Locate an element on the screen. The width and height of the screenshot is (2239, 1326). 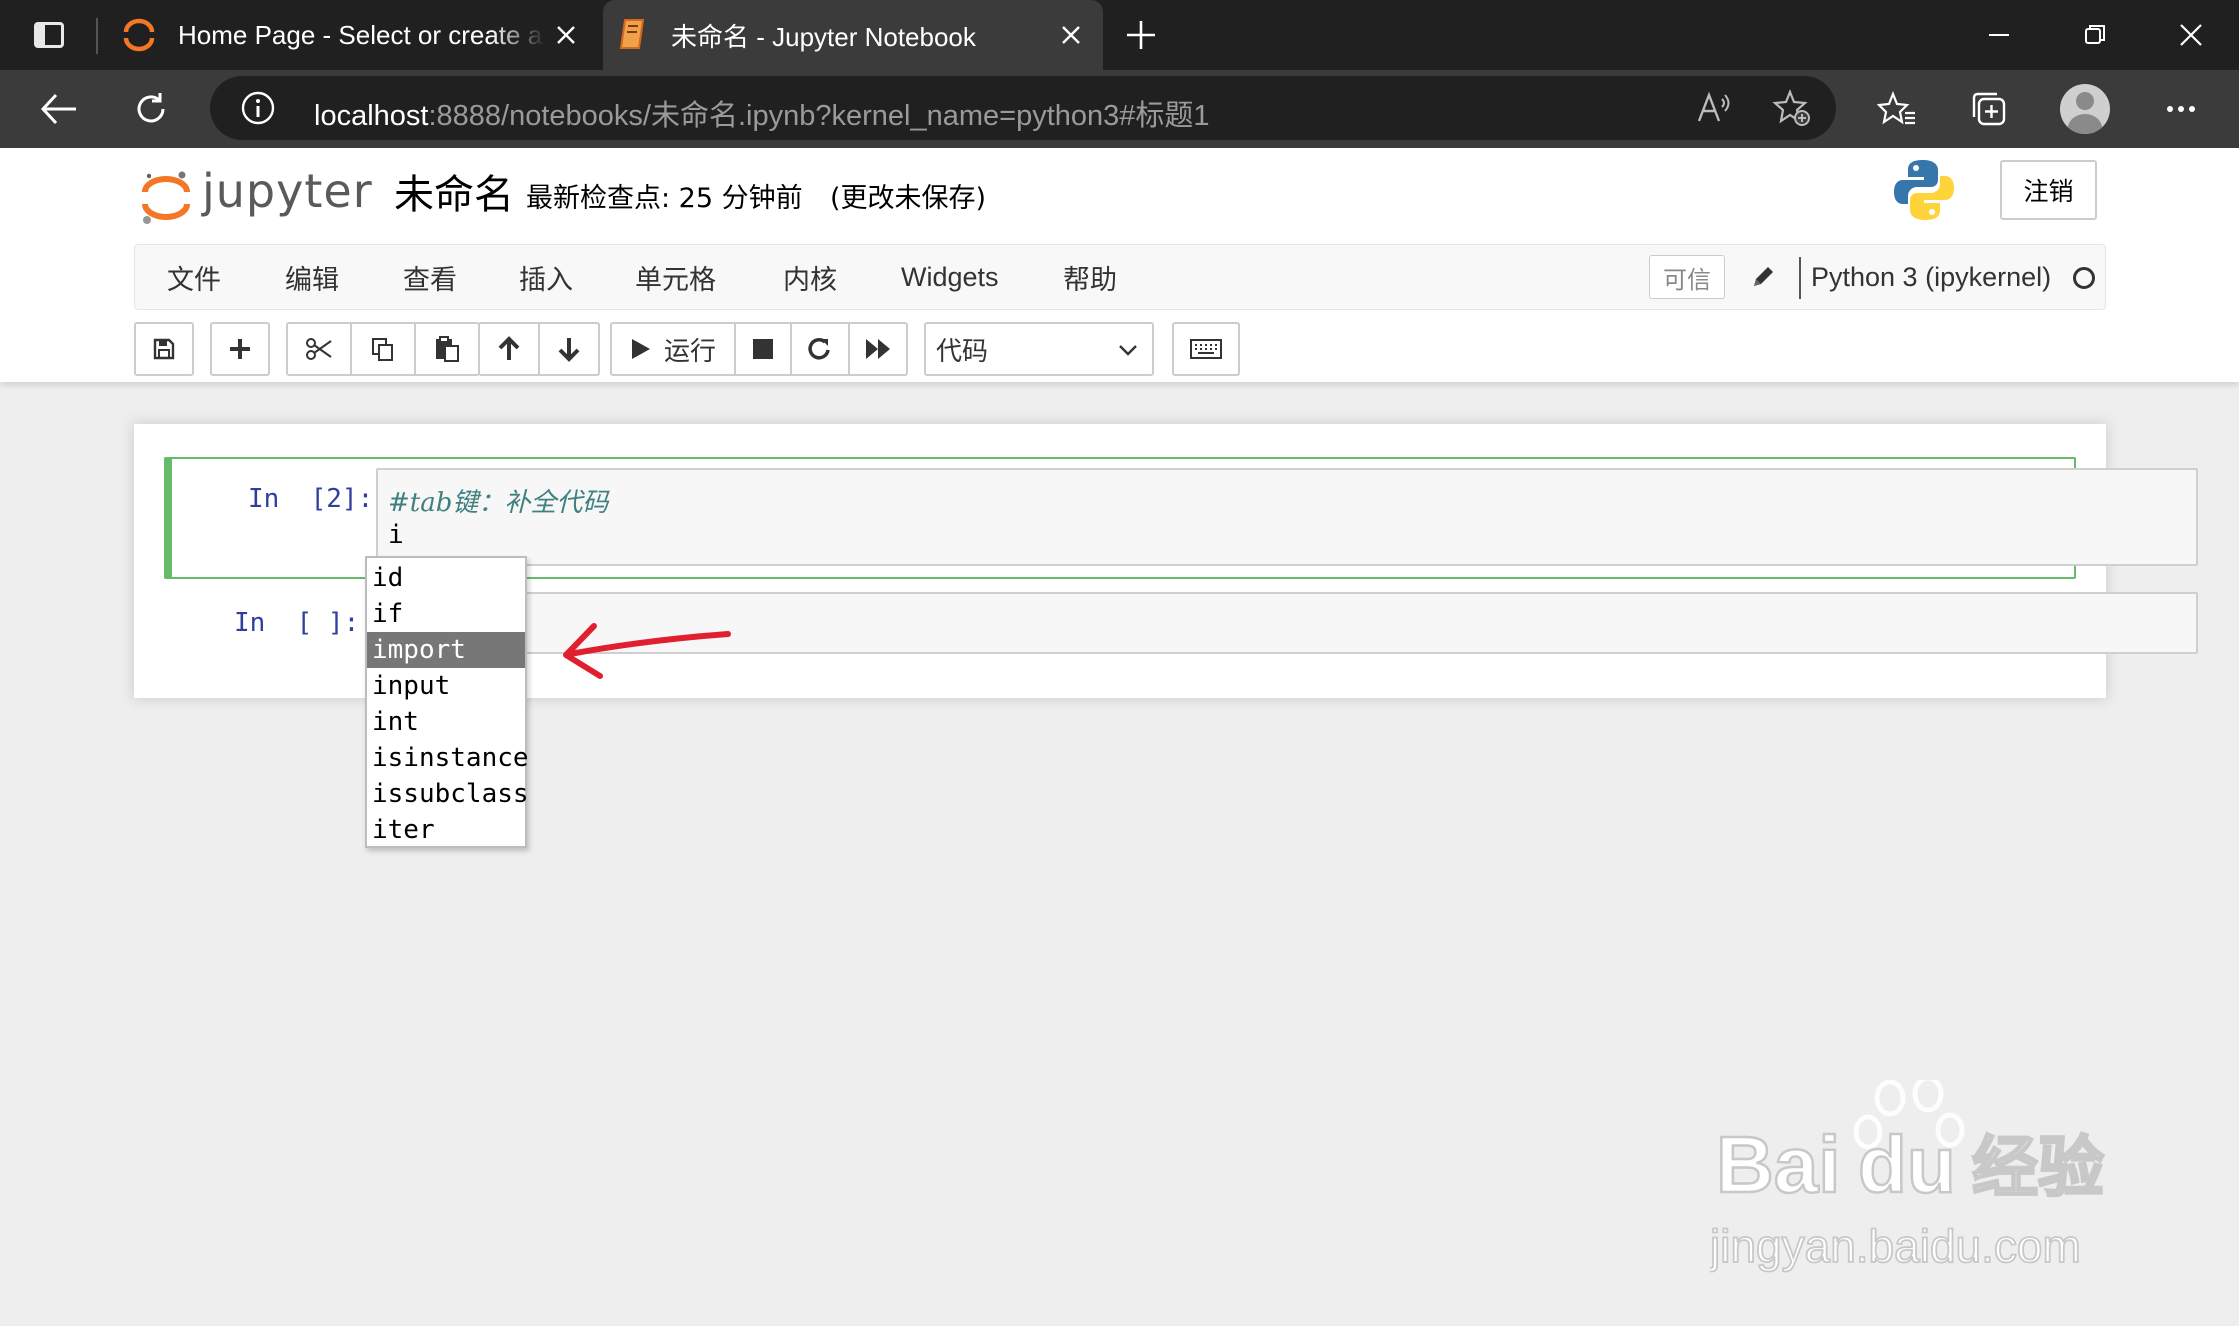
move-up-button is located at coordinates (509, 349).